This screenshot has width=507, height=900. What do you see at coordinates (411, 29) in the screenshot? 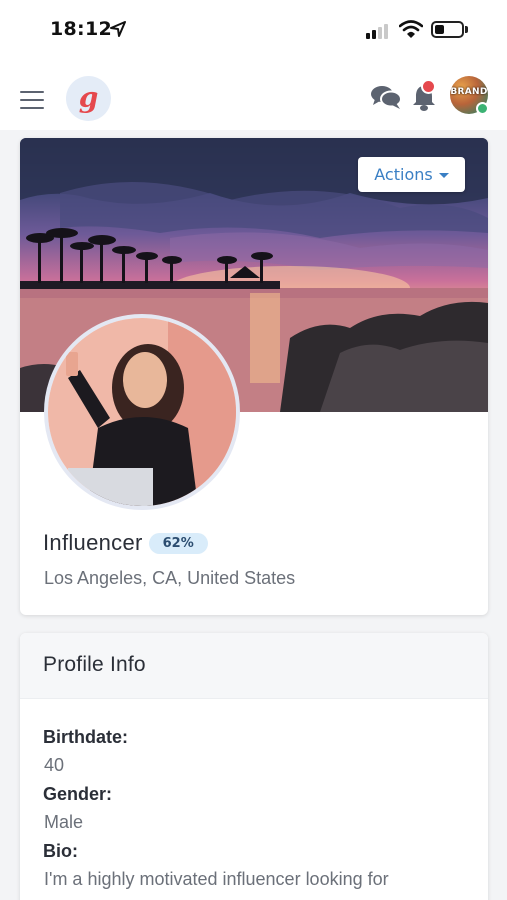
I see `wifi-icon` at bounding box center [411, 29].